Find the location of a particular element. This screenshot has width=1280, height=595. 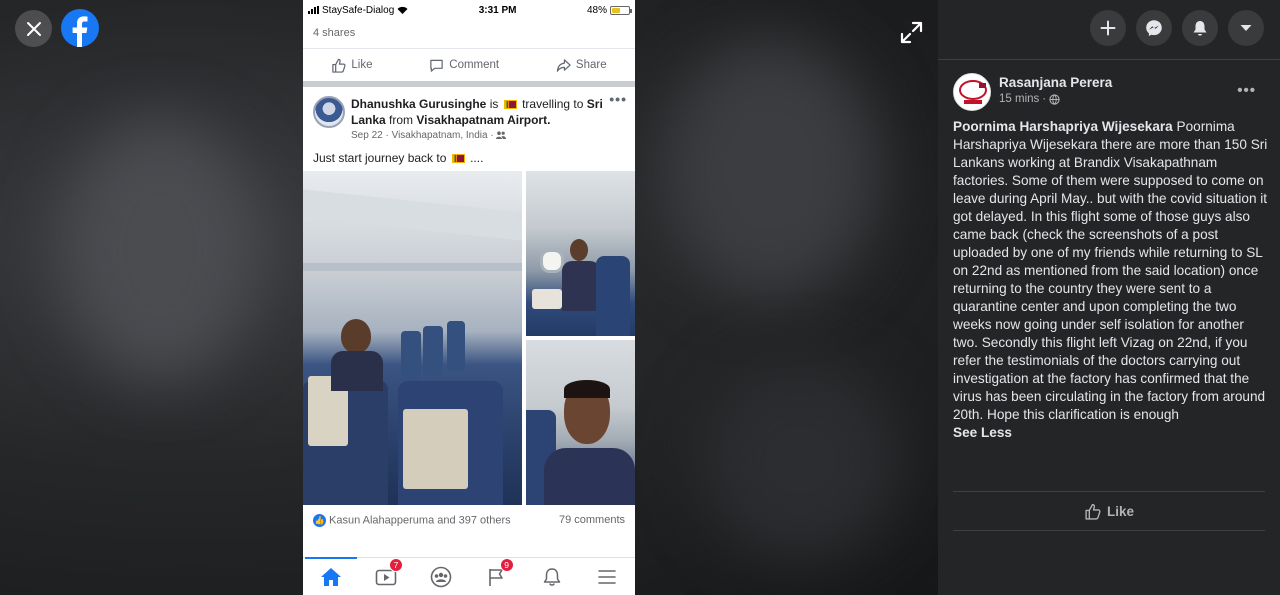

messenger-icon is located at coordinates (1154, 28).